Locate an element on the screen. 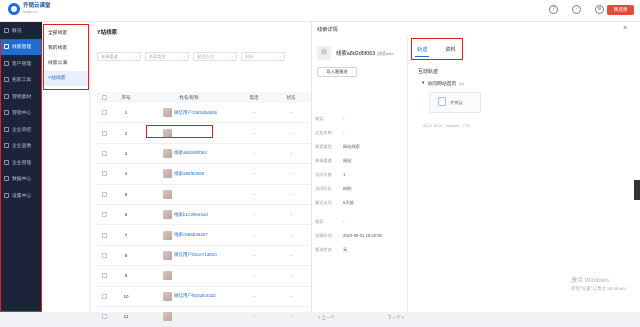  lead-name-link: 线索b1c30ee4ed is located at coordinates (191, 215).